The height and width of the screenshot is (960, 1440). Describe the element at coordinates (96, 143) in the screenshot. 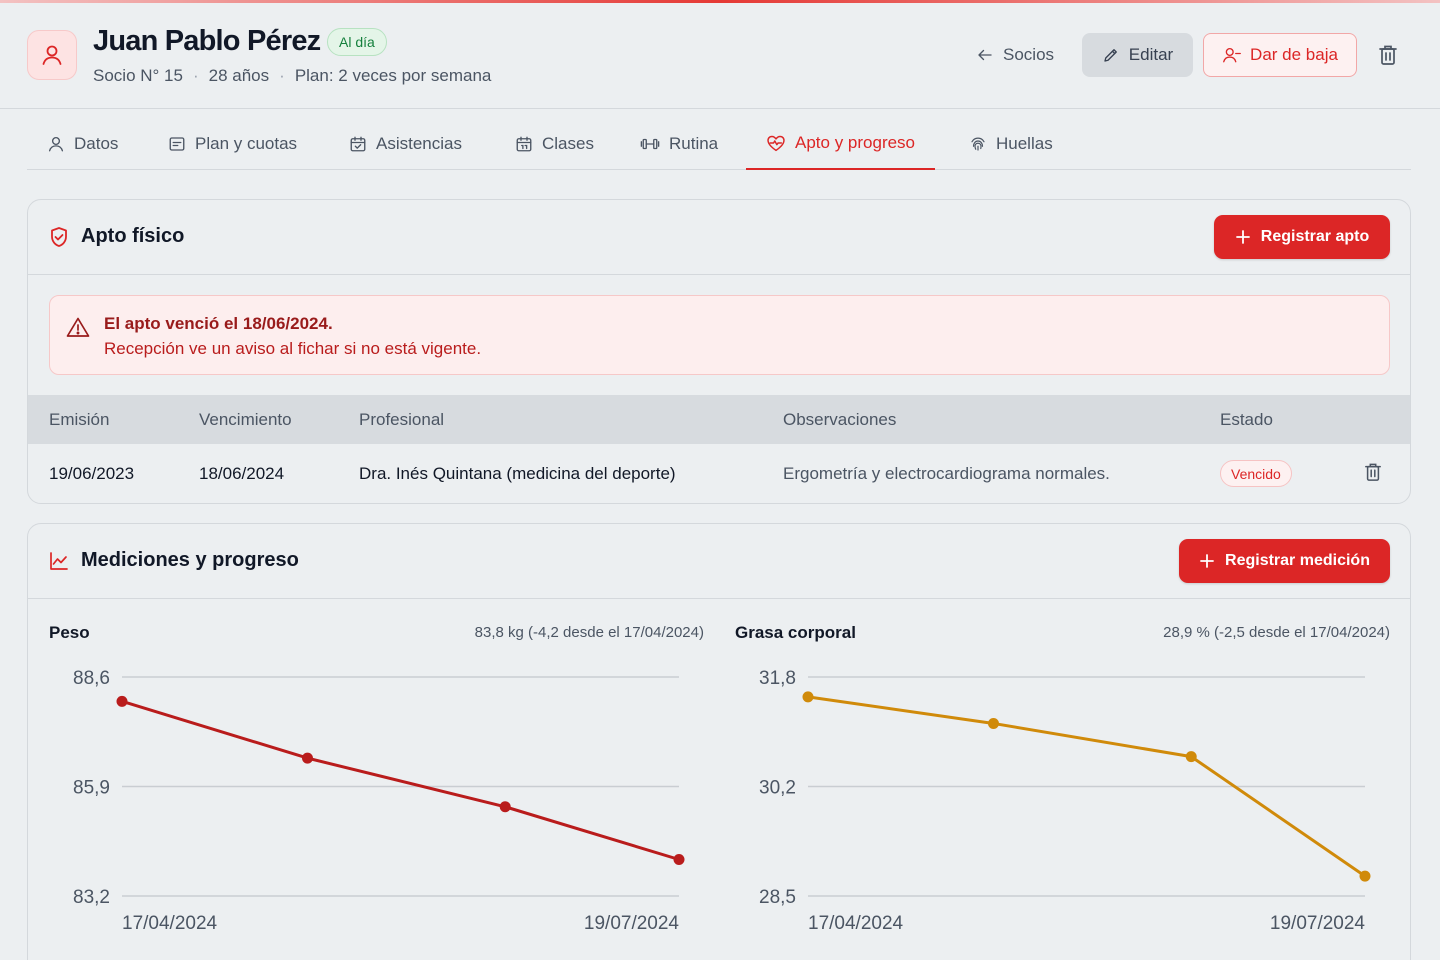

I see `tab-label: Datos` at that location.